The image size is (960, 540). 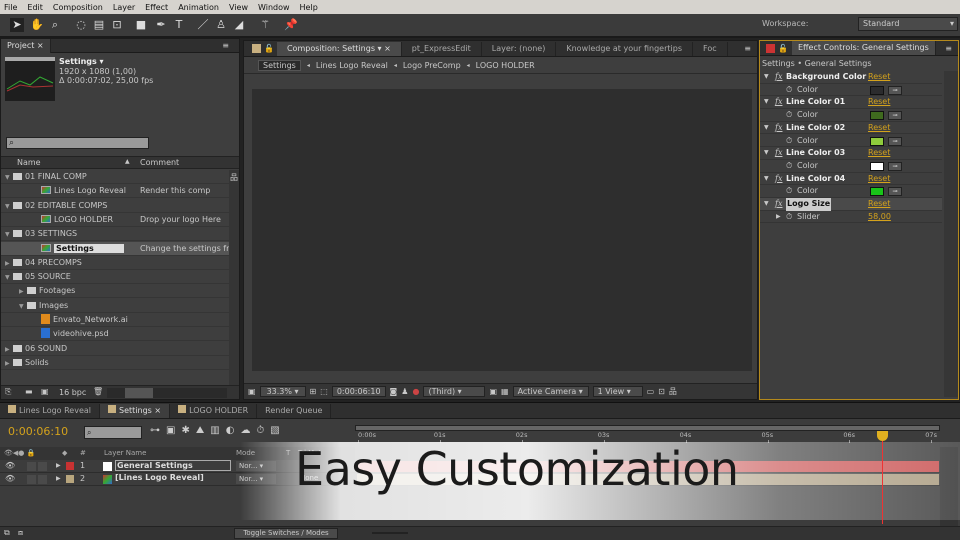 What do you see at coordinates (274, 7) in the screenshot?
I see `menu-window: Window` at bounding box center [274, 7].